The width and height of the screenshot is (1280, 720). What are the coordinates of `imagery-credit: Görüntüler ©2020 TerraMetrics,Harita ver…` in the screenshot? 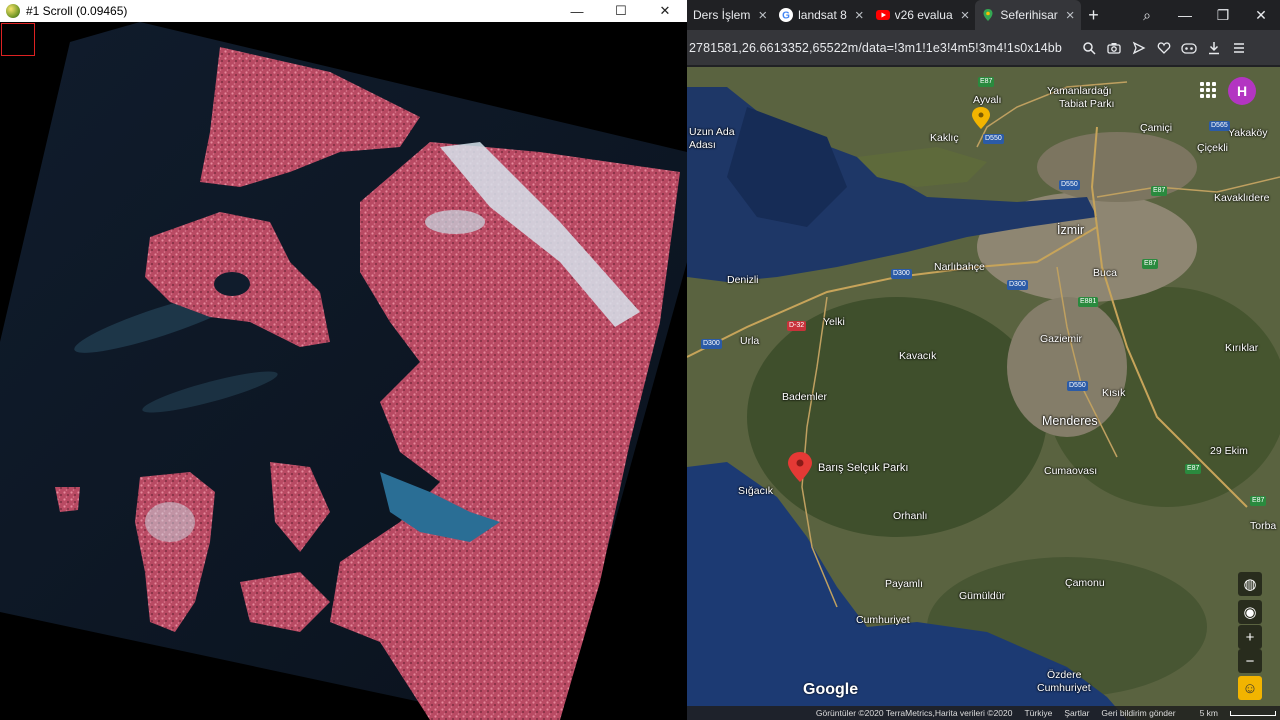 It's located at (914, 713).